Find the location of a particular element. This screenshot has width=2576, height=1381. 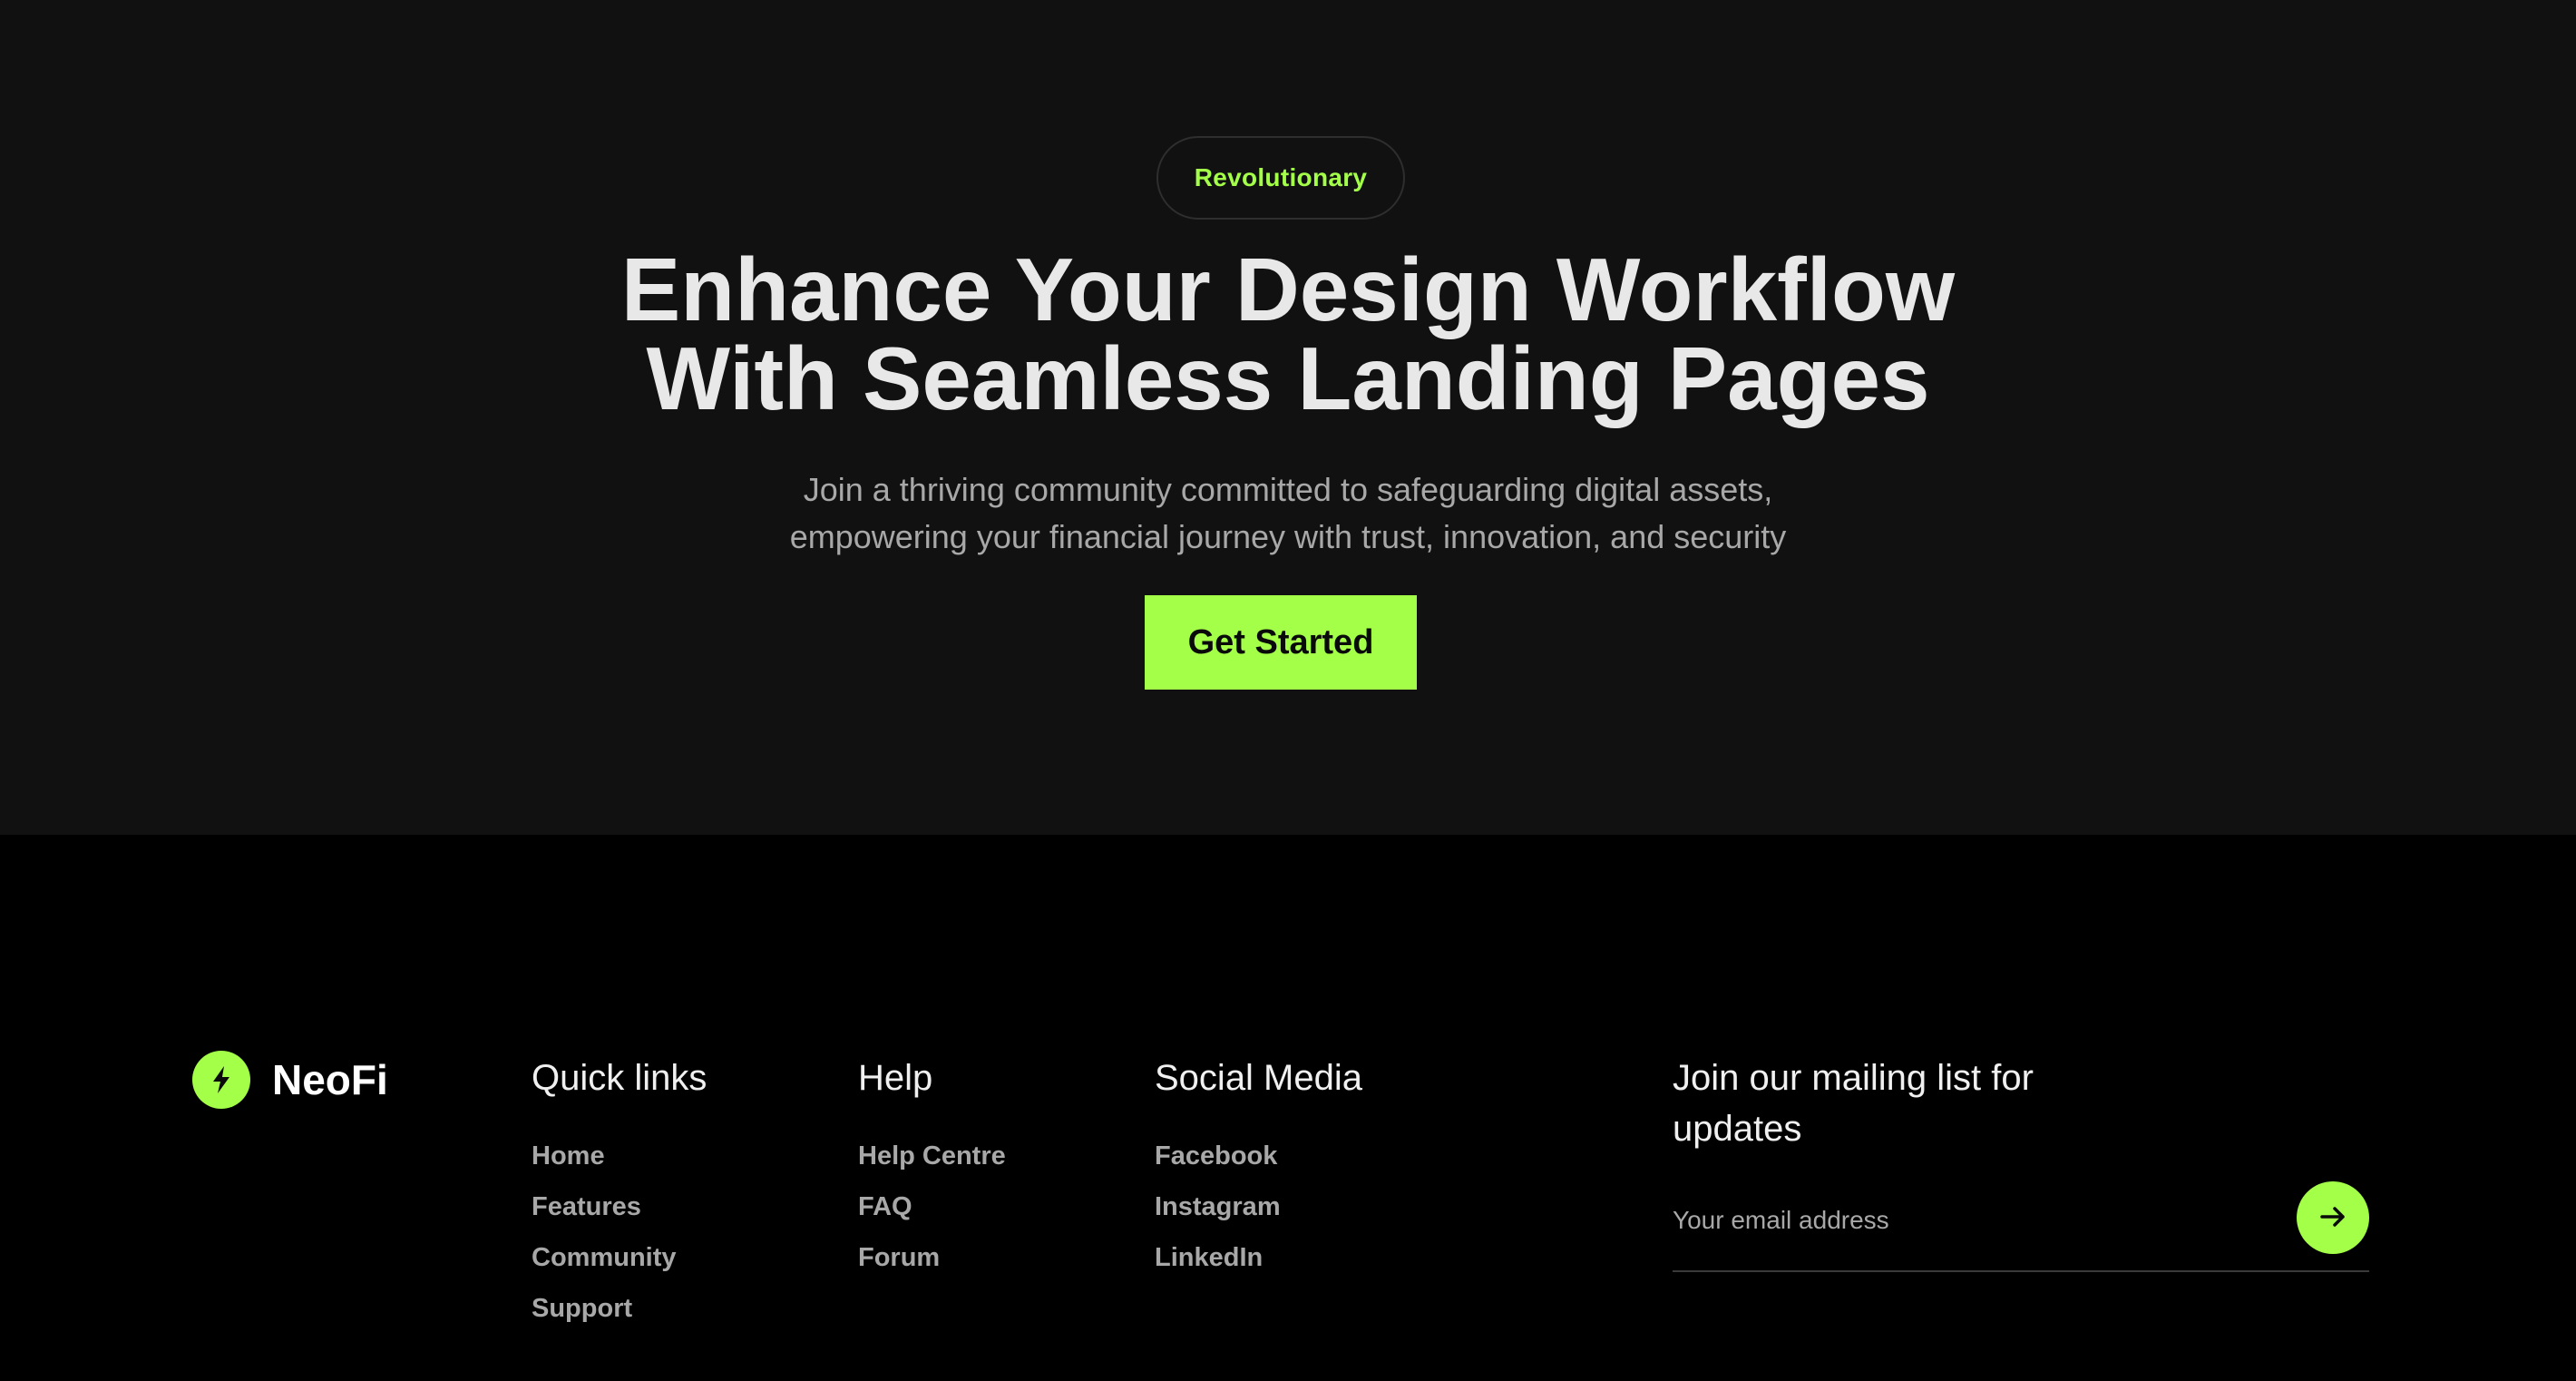

email-submit-button is located at coordinates (2333, 1217).